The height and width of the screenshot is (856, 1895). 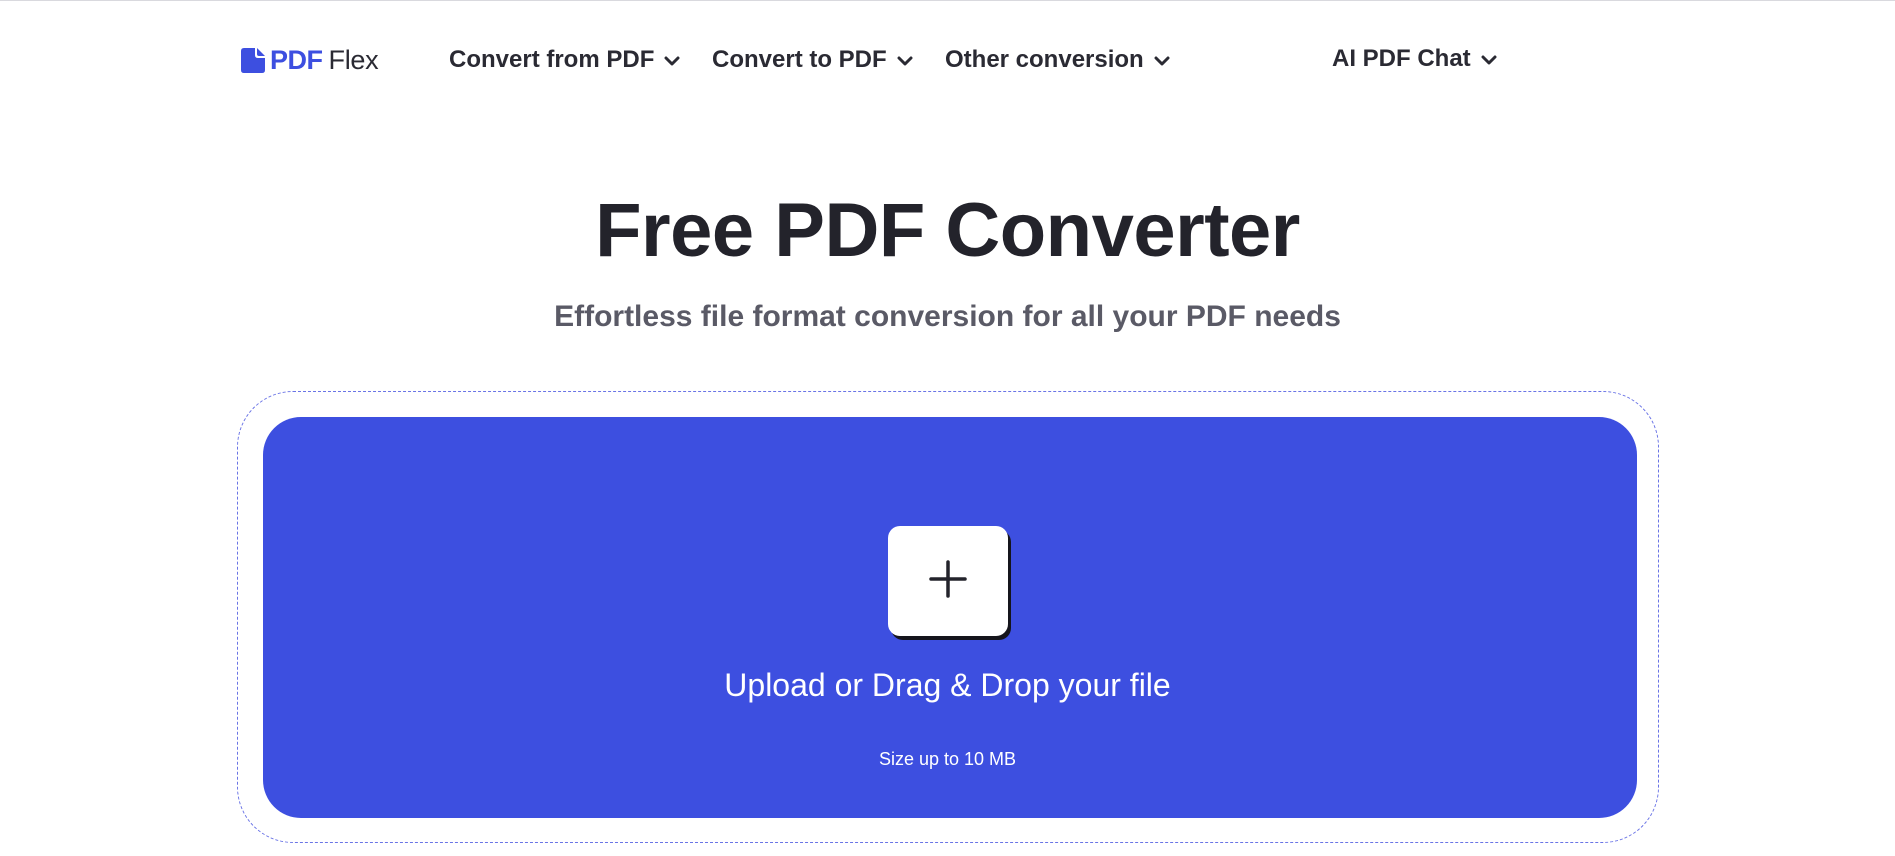 I want to click on upload-button, so click(x=948, y=581).